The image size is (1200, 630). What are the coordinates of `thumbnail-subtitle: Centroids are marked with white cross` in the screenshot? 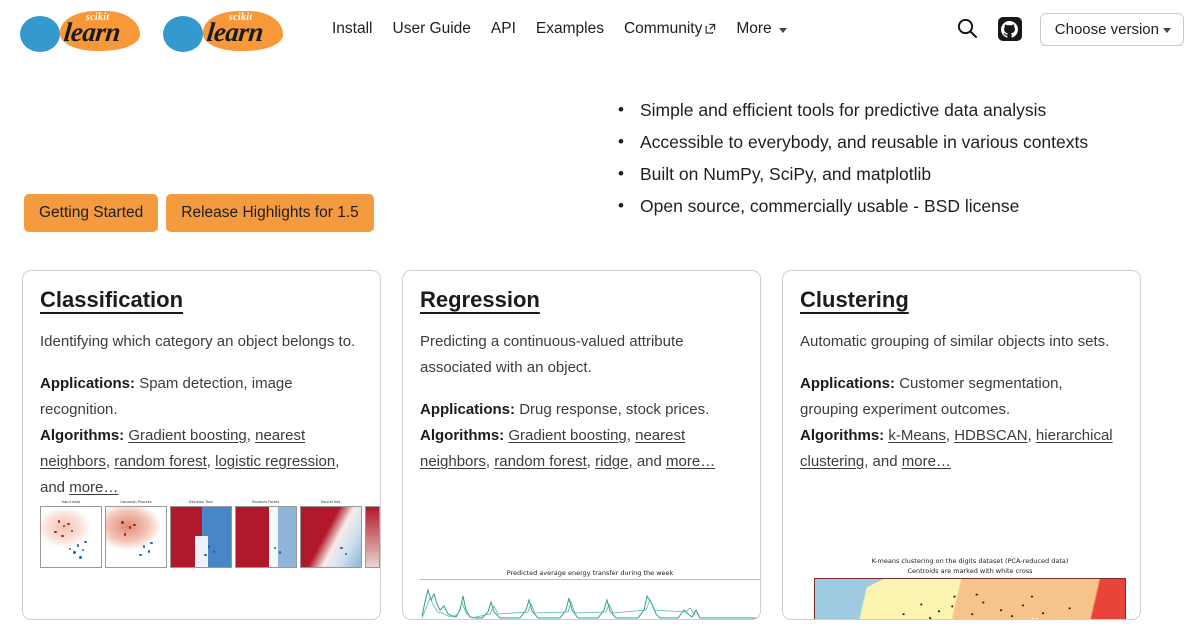 It's located at (970, 571).